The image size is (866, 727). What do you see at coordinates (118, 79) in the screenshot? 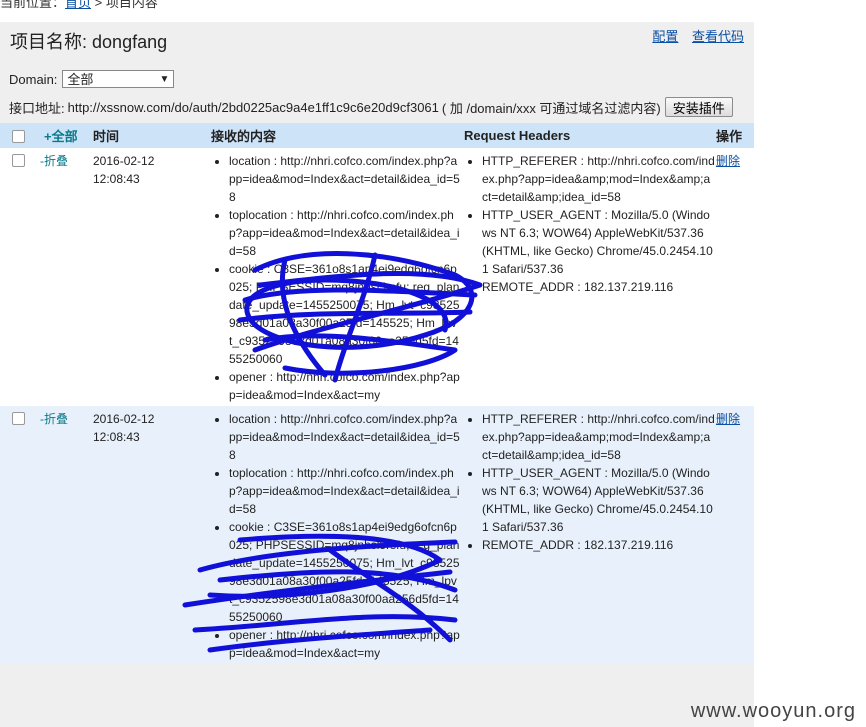
I see `domain-select: 全部 ▼` at bounding box center [118, 79].